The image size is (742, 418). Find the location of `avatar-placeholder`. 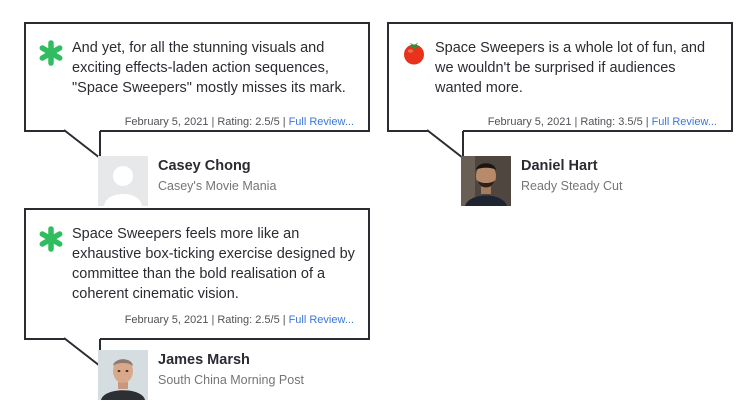

avatar-placeholder is located at coordinates (123, 181).